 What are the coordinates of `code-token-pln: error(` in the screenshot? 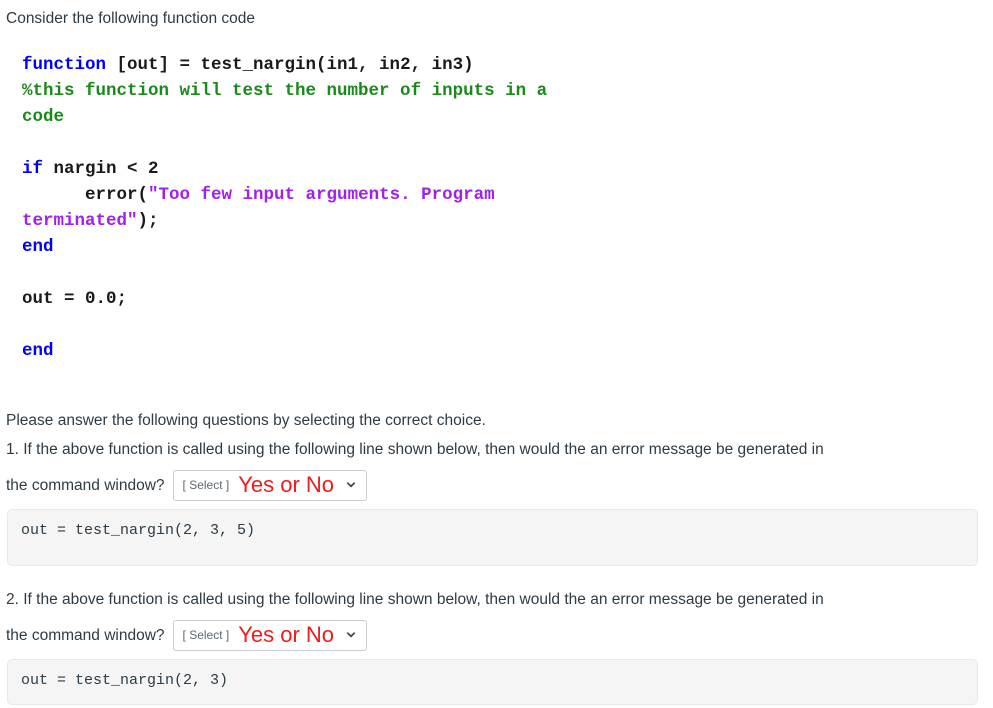 It's located at (85, 195).